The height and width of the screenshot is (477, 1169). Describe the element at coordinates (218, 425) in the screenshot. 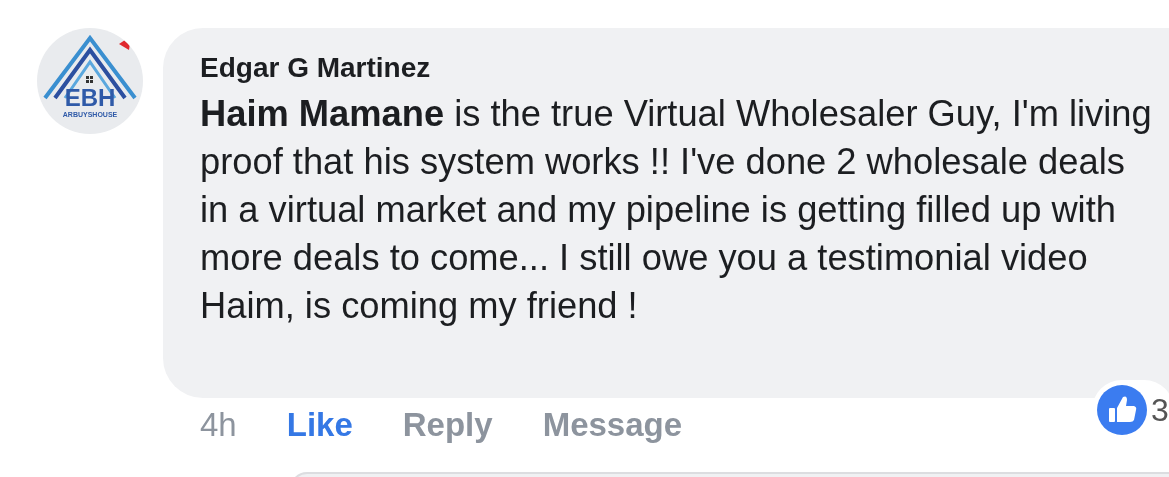

I see `timestamp: 4h` at that location.